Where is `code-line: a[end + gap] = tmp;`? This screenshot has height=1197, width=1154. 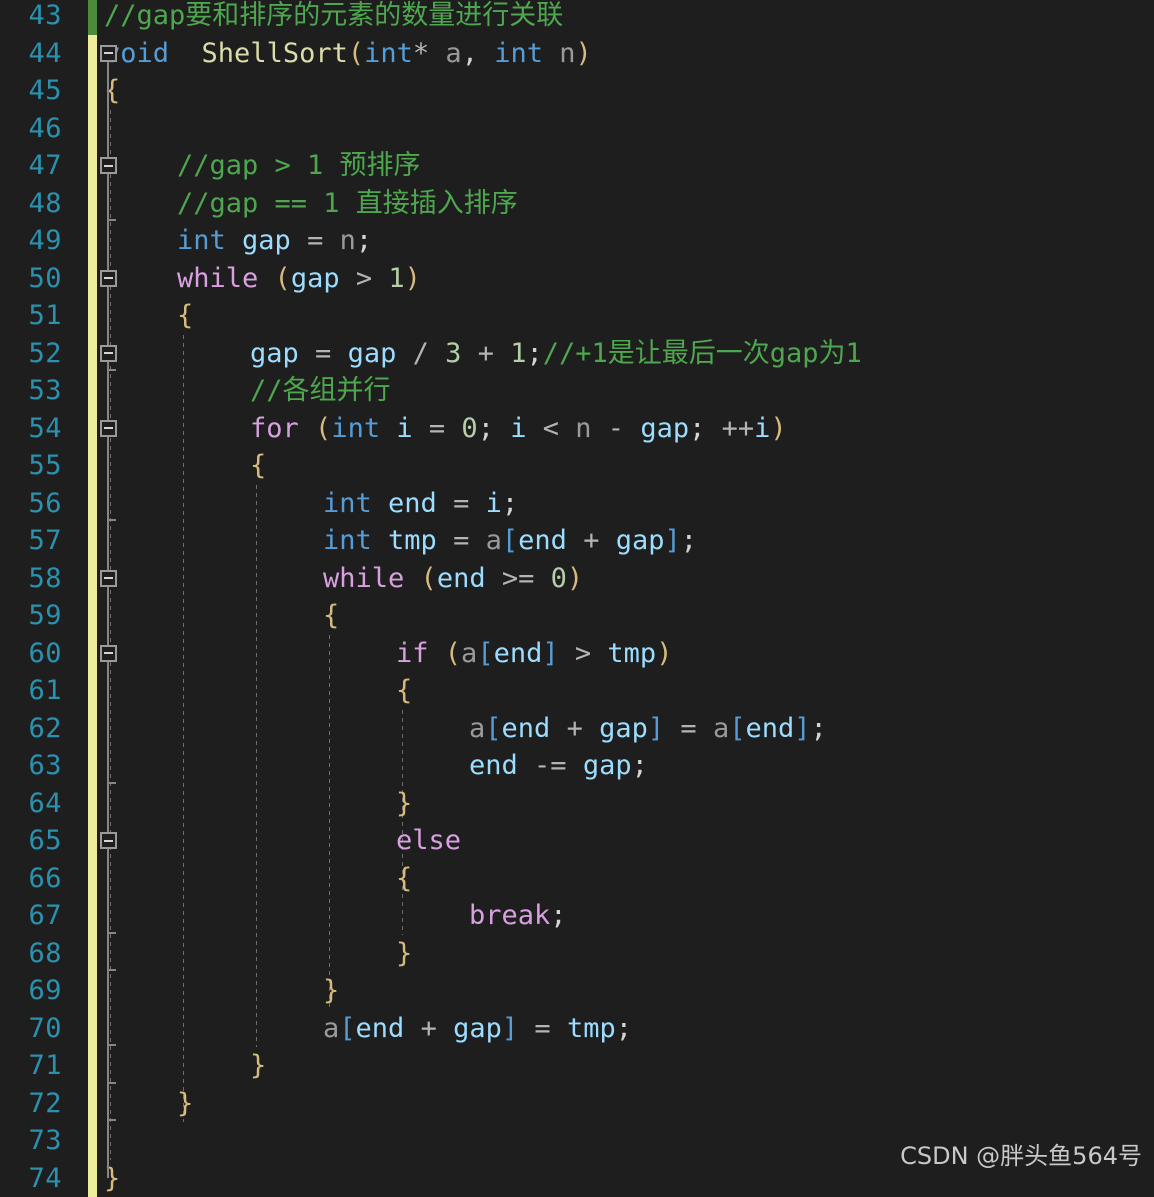 code-line: a[end + gap] = tmp; is located at coordinates (477, 1029).